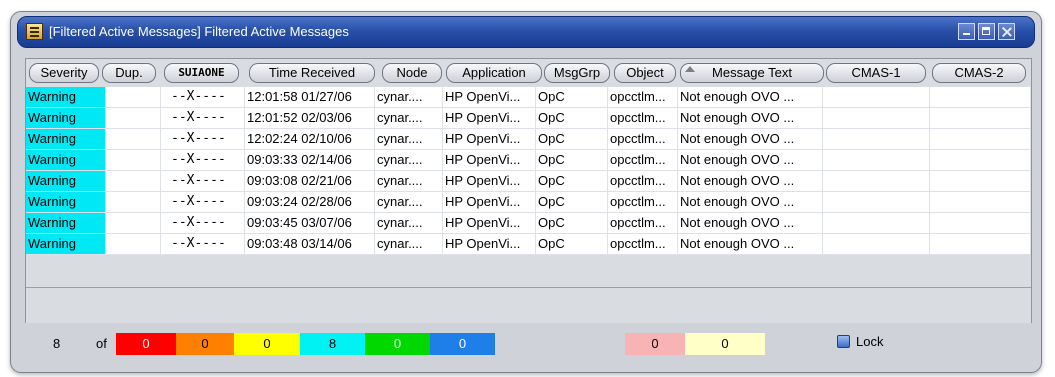 The height and width of the screenshot is (377, 1055). What do you see at coordinates (310, 139) in the screenshot?
I see `cell-time-received: 12:02:24 02/10/06` at bounding box center [310, 139].